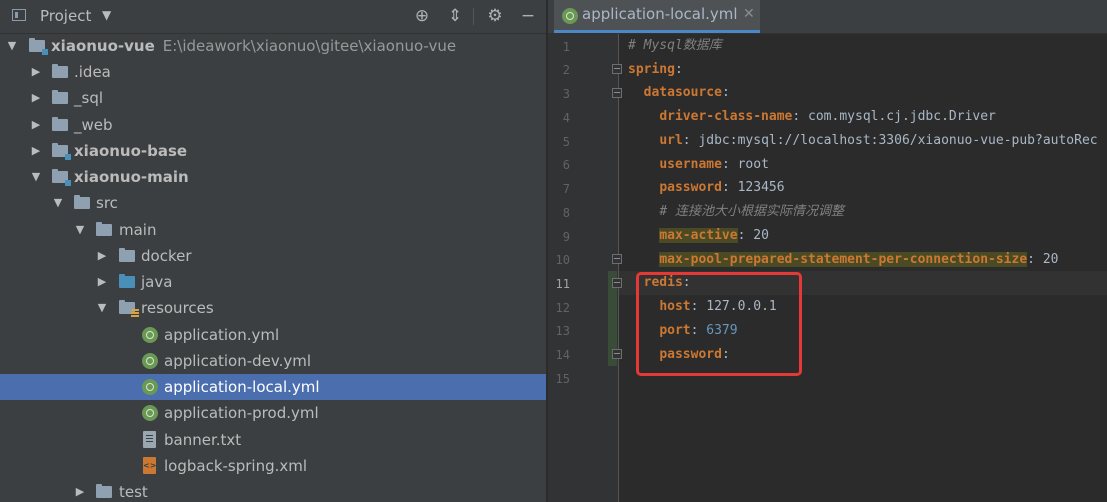  Describe the element at coordinates (562, 331) in the screenshot. I see `line-number: 13` at that location.